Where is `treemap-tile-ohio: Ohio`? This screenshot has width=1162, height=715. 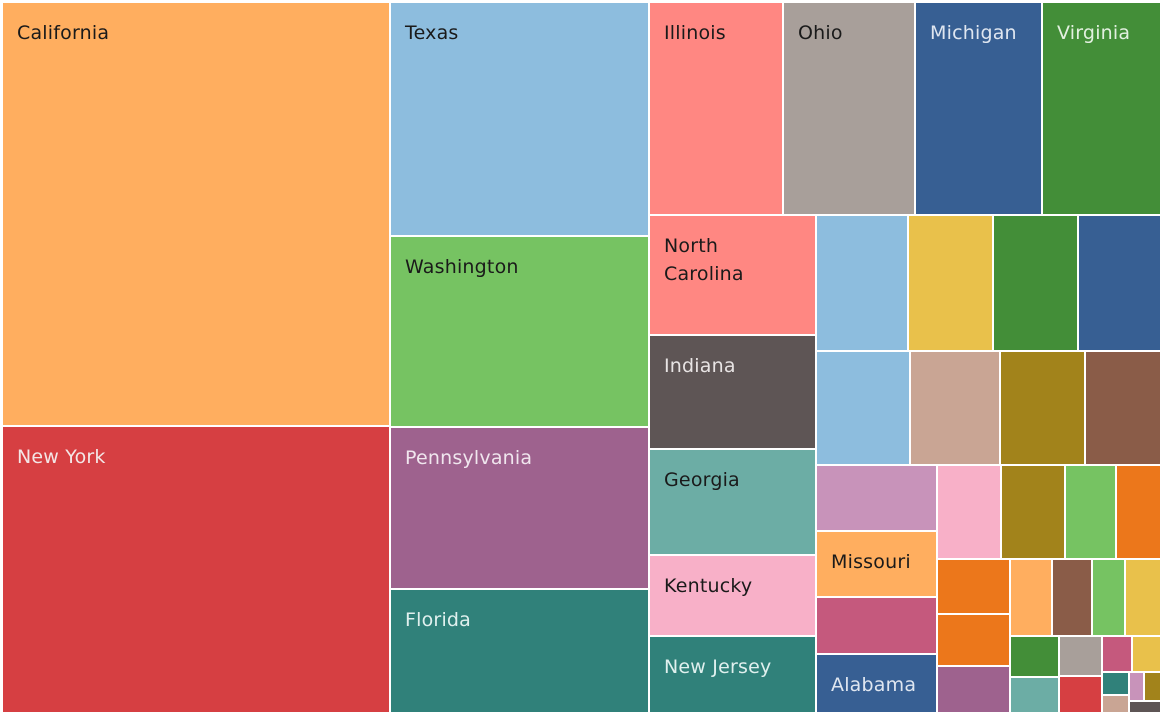 treemap-tile-ohio: Ohio is located at coordinates (849, 108).